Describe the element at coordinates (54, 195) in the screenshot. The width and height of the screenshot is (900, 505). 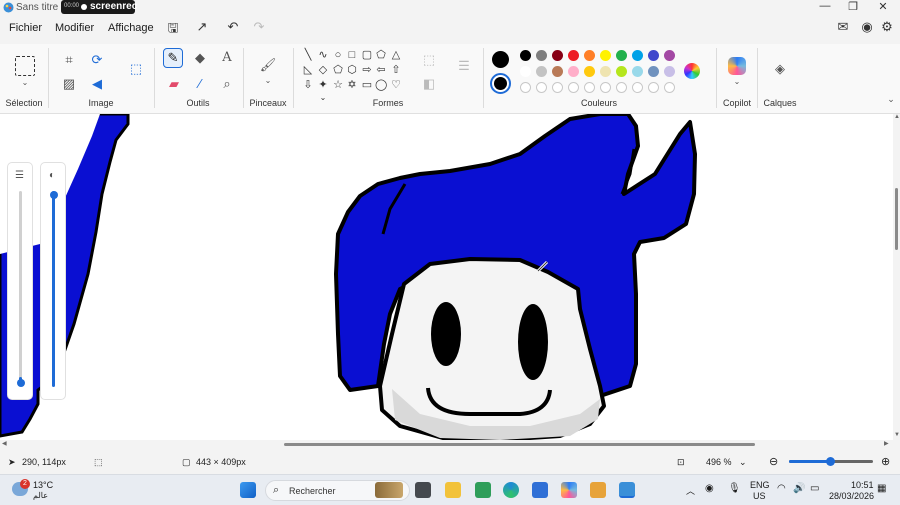
I see `opacity-slider-thumb` at that location.